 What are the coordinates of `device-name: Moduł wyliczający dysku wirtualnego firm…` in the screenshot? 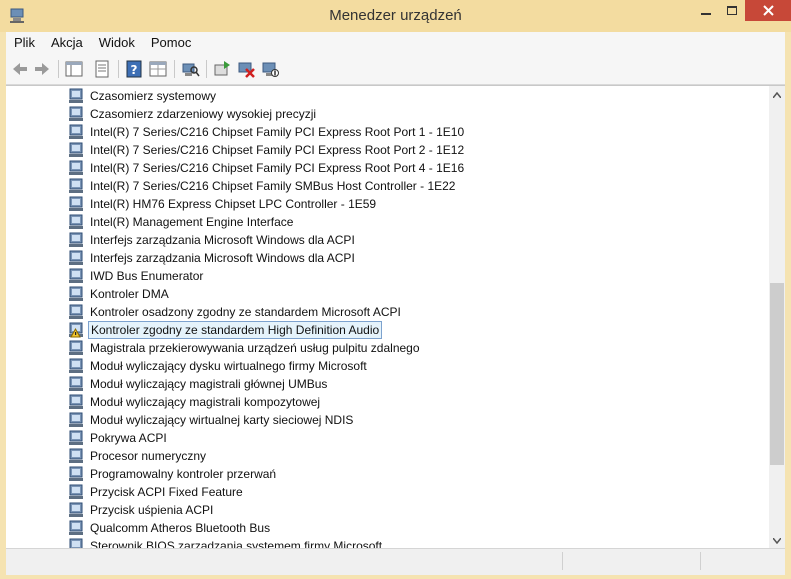 It's located at (228, 366).